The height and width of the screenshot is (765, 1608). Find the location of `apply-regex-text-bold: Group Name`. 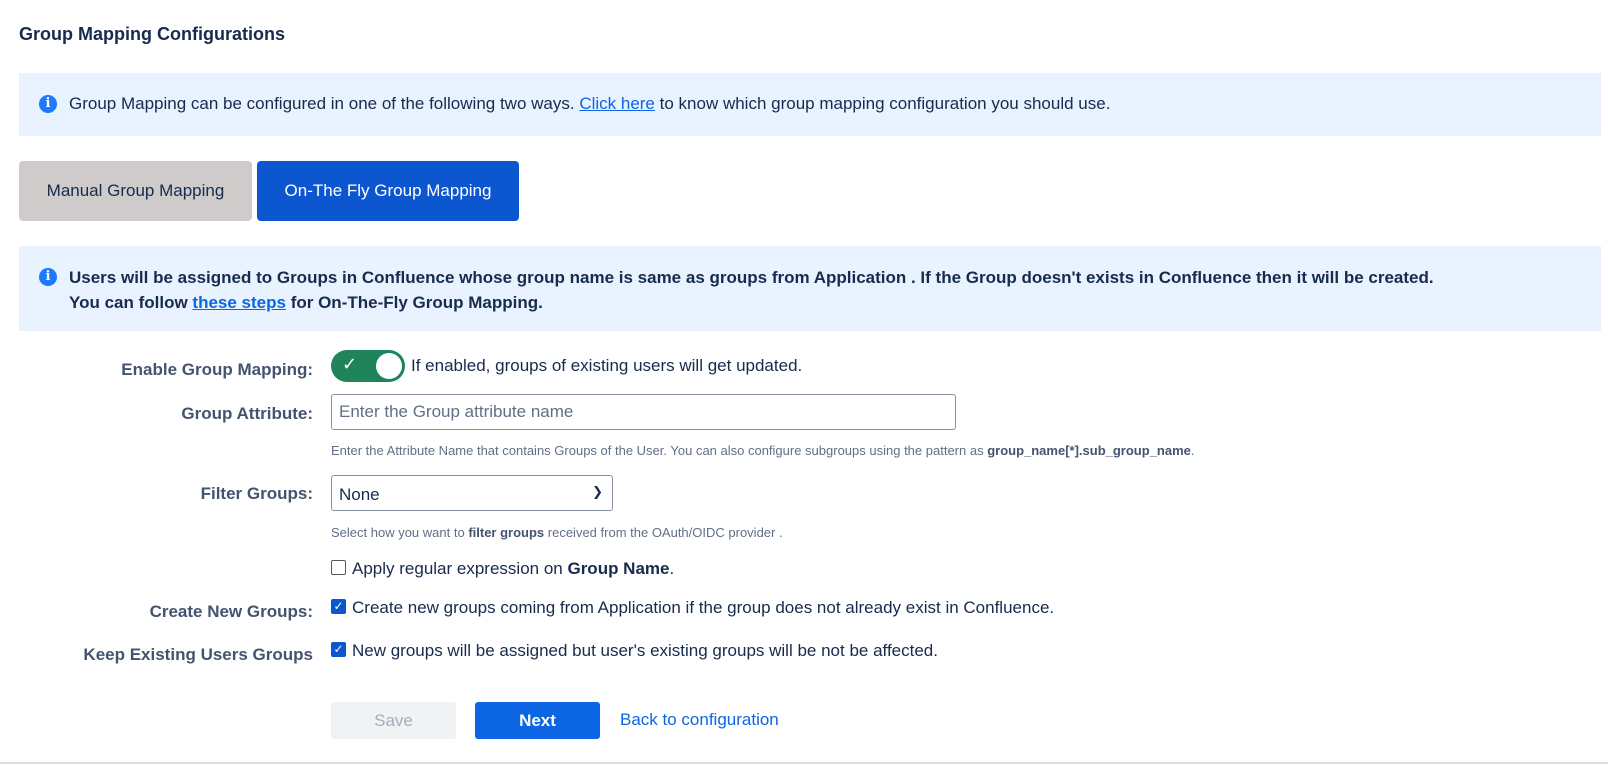

apply-regex-text-bold: Group Name is located at coordinates (618, 568).